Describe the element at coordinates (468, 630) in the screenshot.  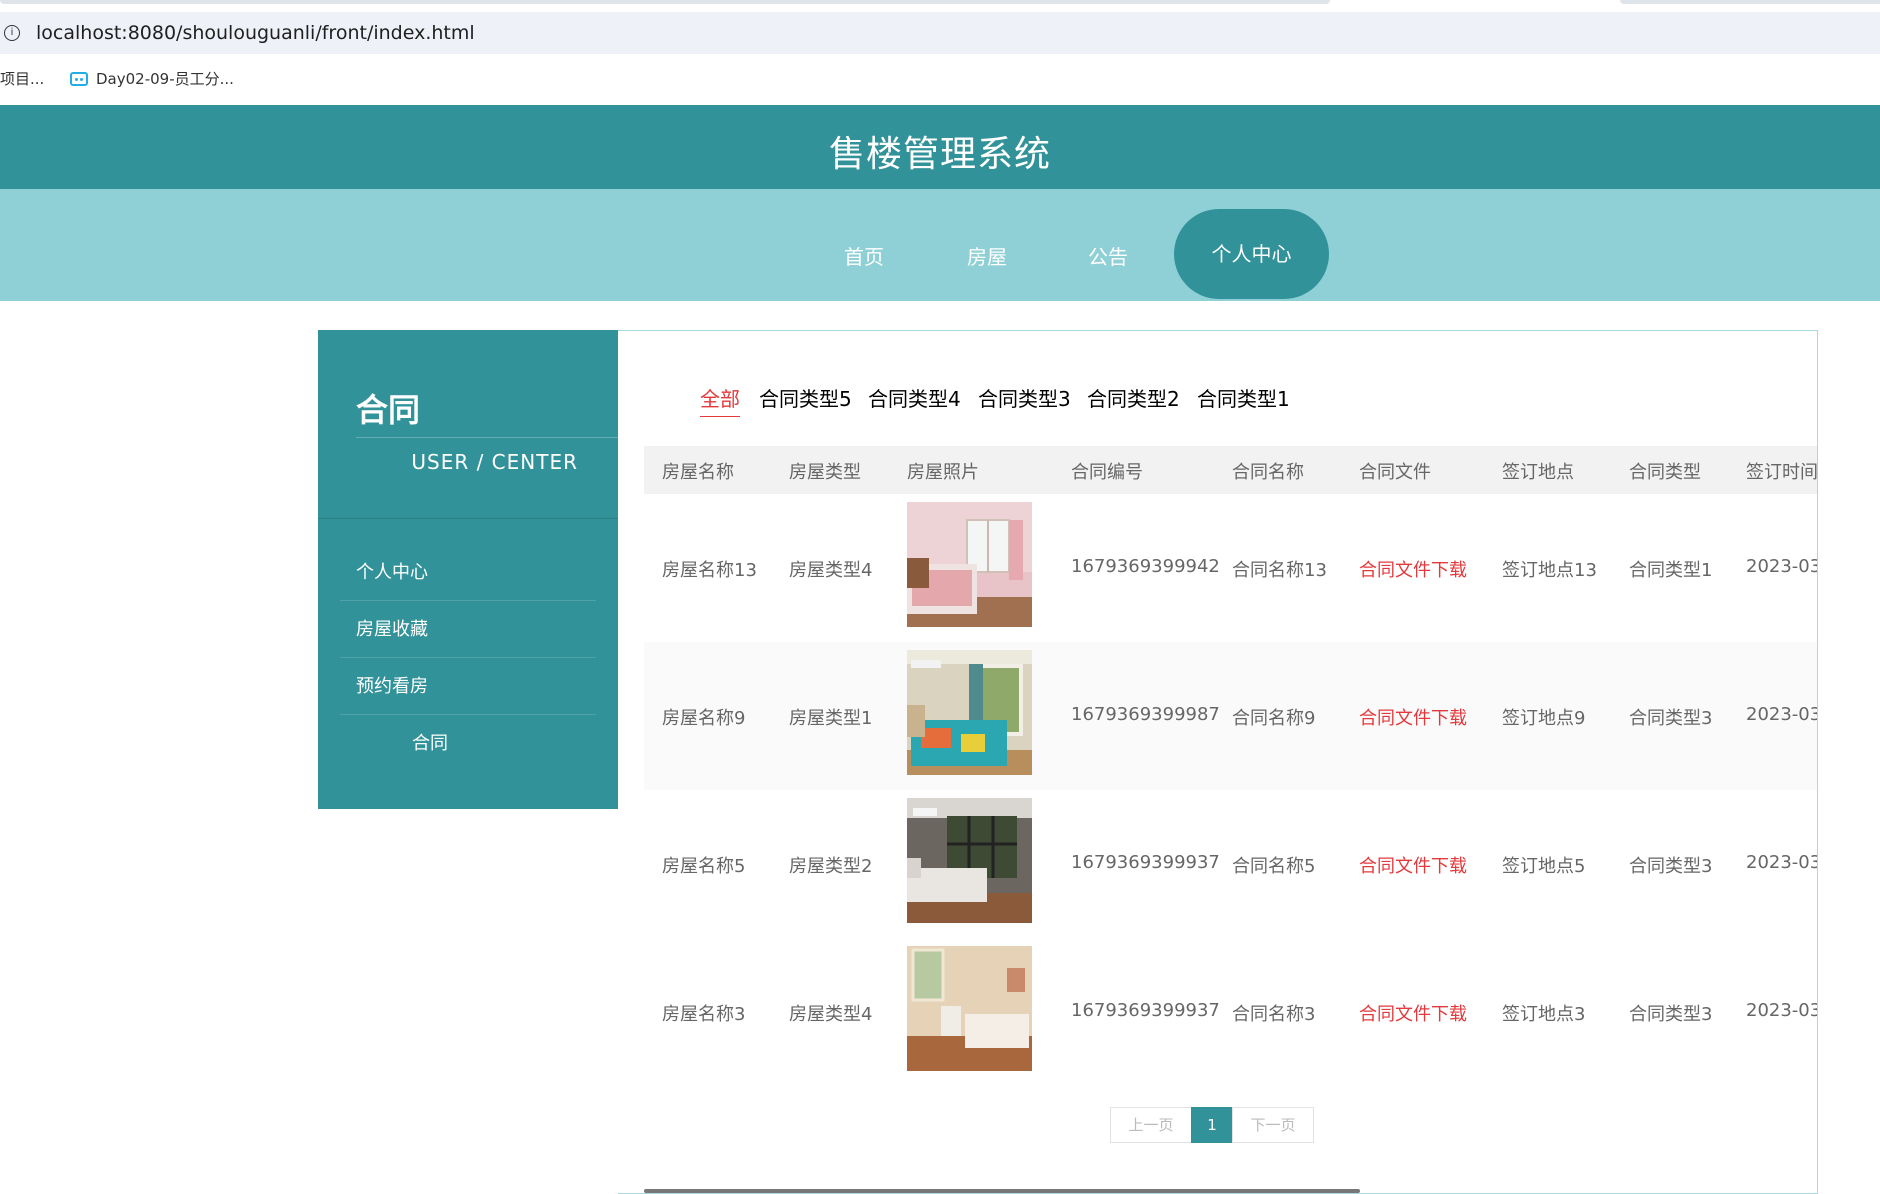
I see `sidebar-item-favorites: 房屋收藏` at that location.